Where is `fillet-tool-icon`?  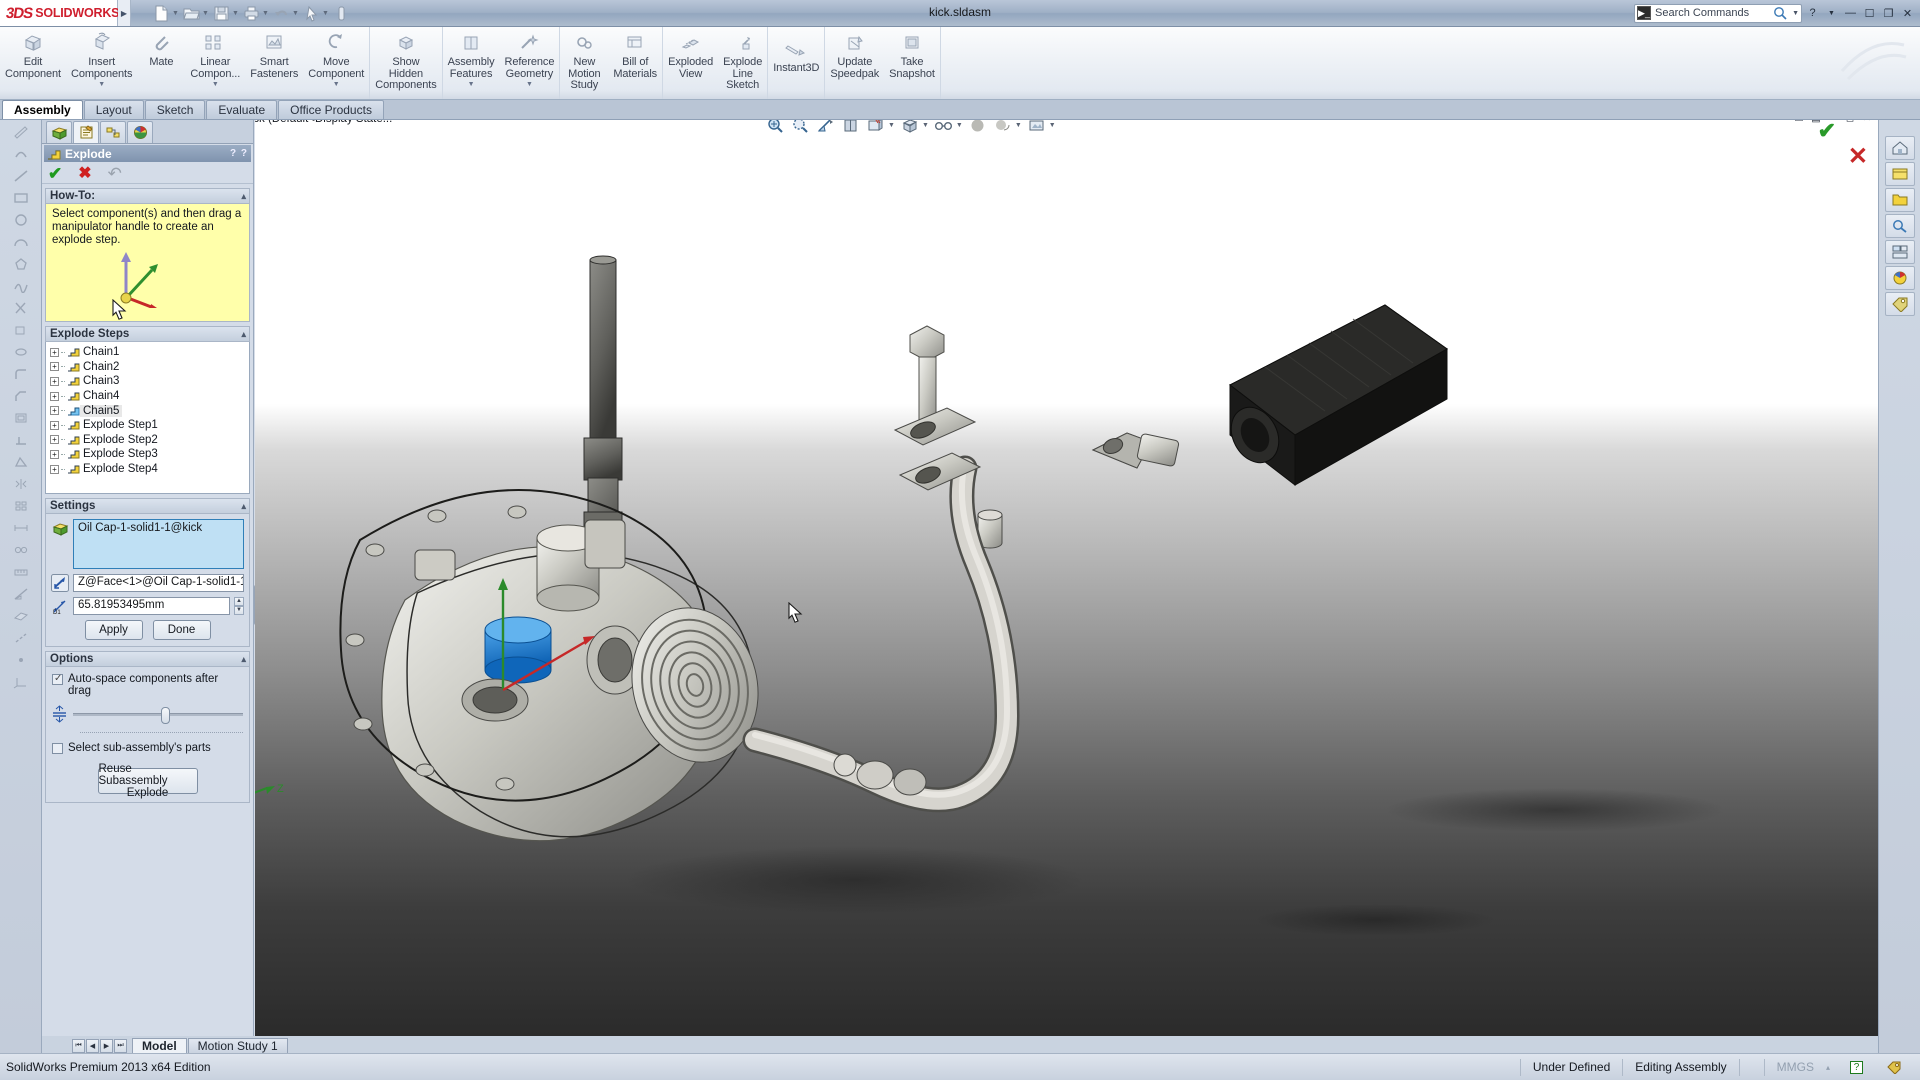
fillet-tool-icon is located at coordinates (21, 373).